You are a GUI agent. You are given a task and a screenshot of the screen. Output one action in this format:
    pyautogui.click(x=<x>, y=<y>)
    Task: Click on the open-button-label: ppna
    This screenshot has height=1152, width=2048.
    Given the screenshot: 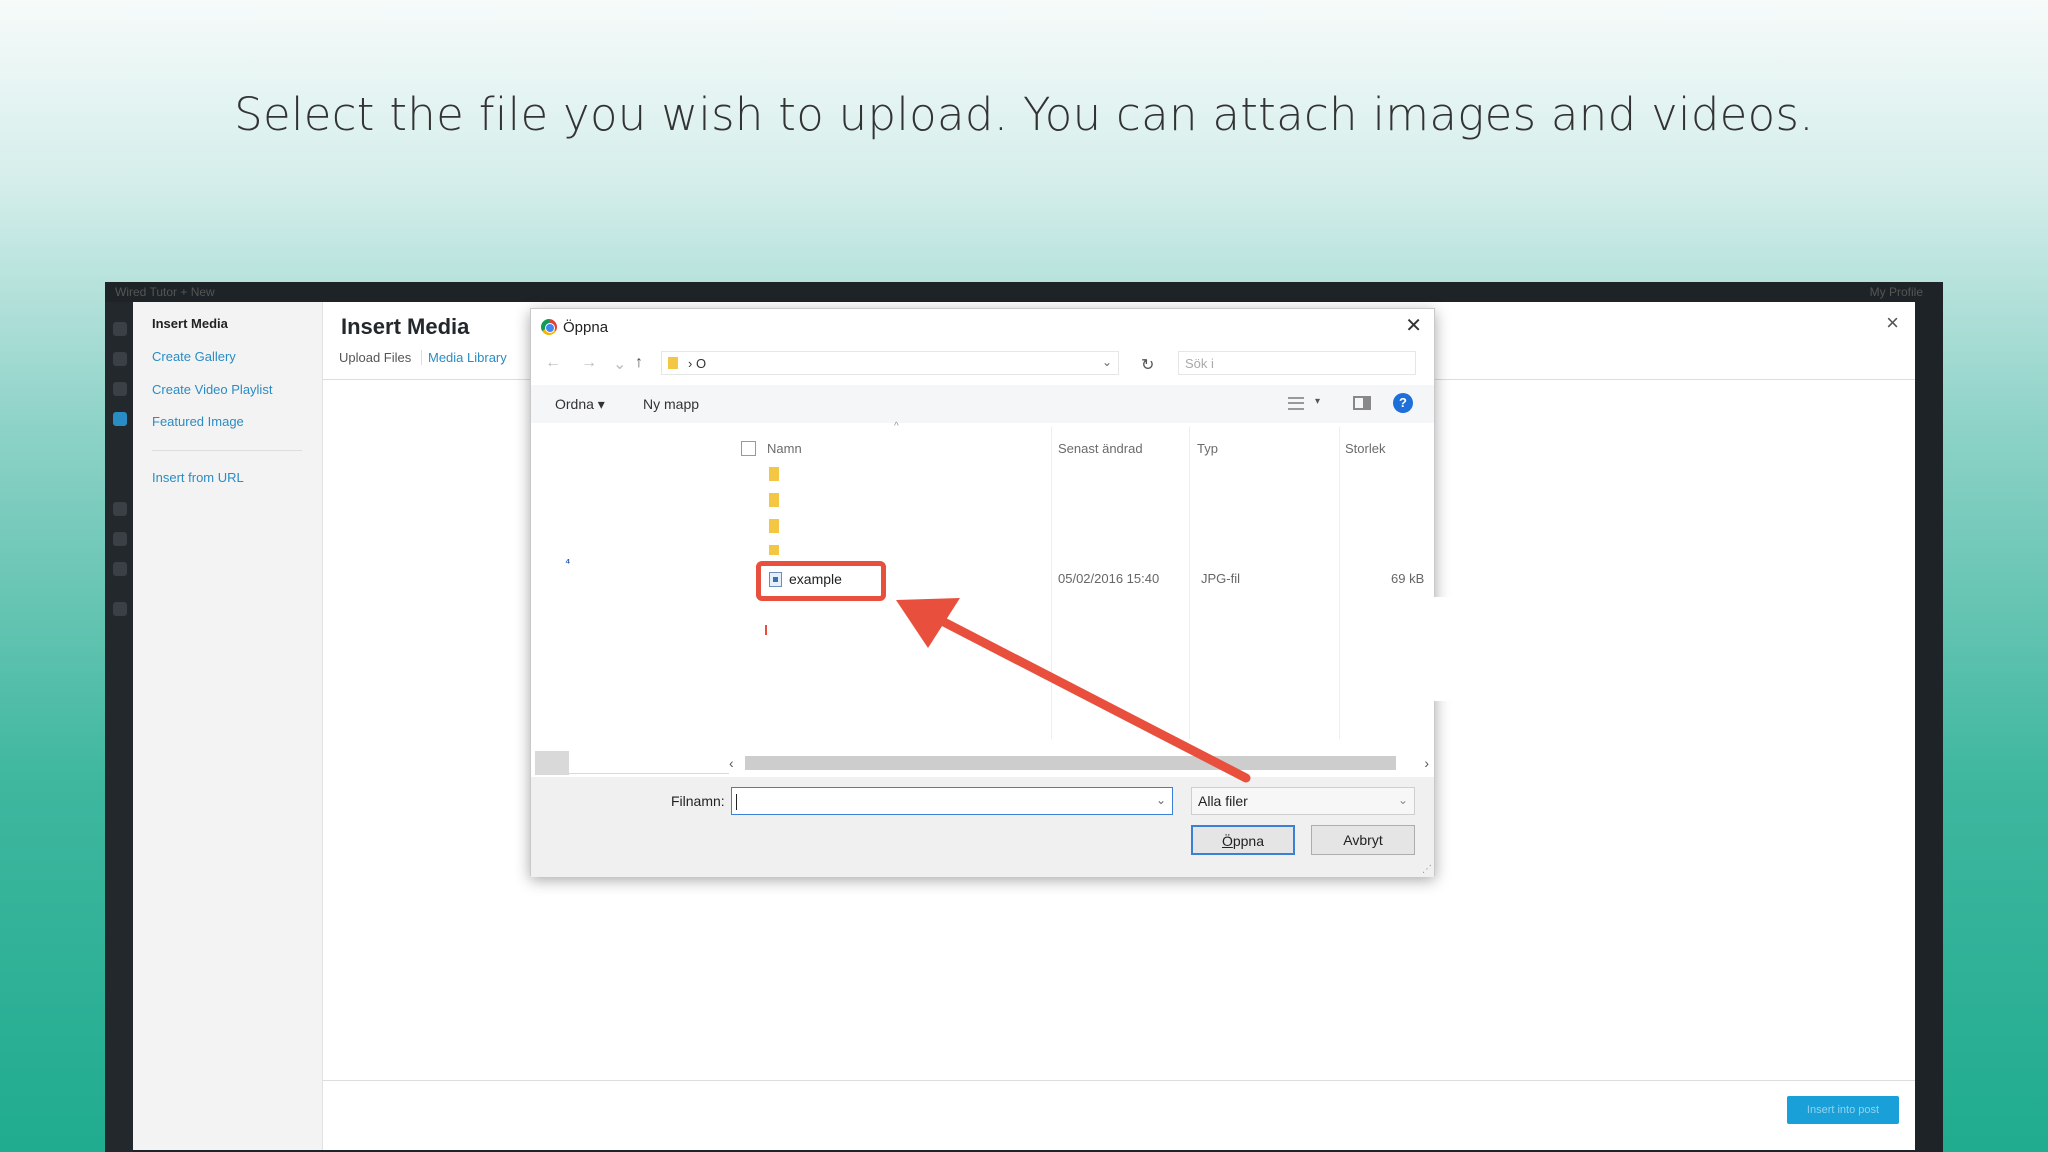 What is the action you would take?
    pyautogui.click(x=1248, y=841)
    